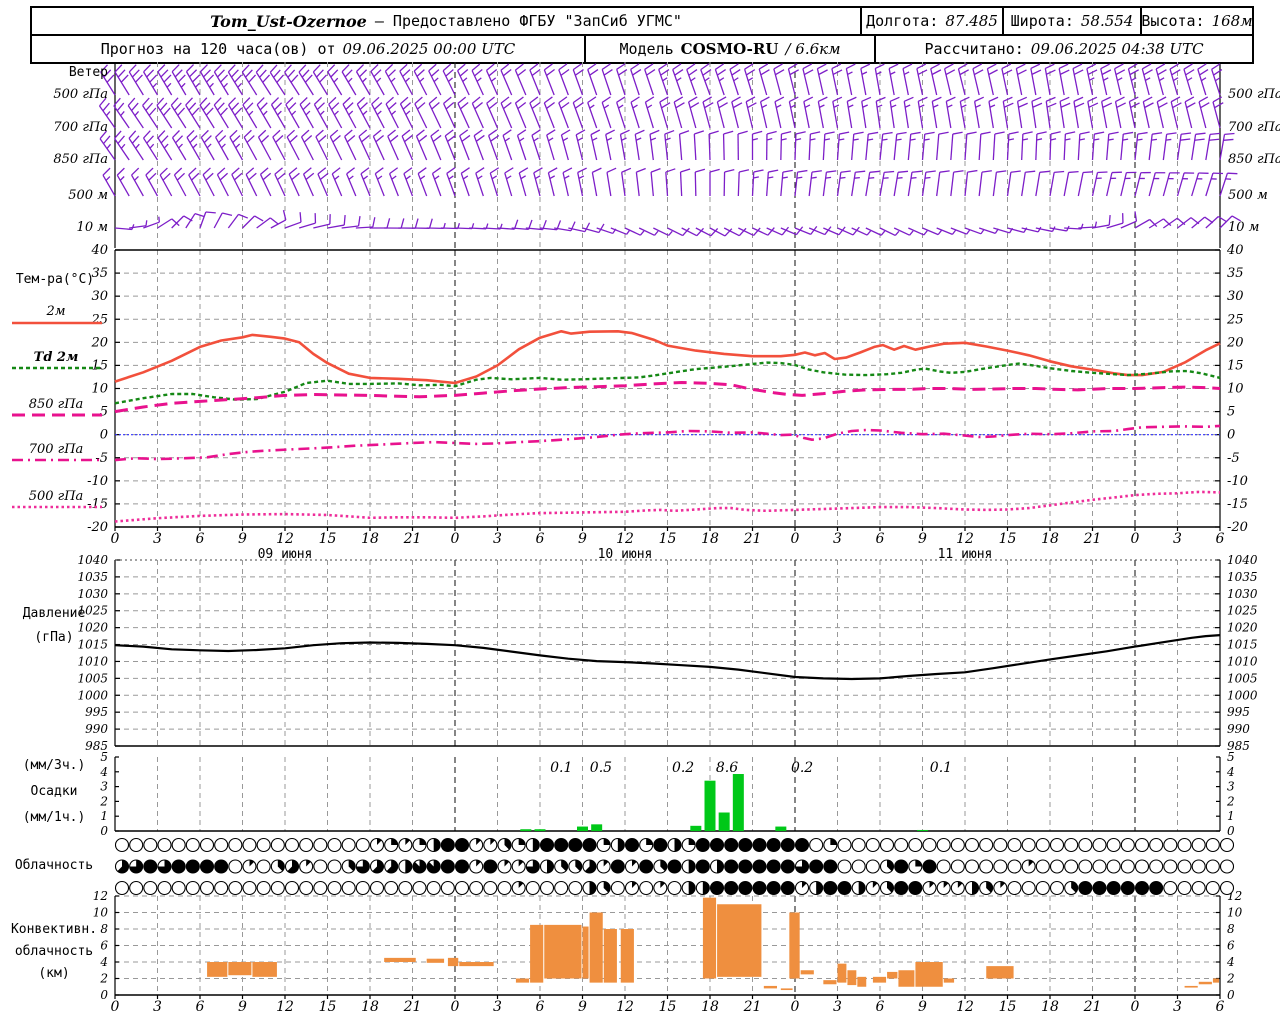  Describe the element at coordinates (696, 828) in the screenshot. I see `precip-bar` at that location.